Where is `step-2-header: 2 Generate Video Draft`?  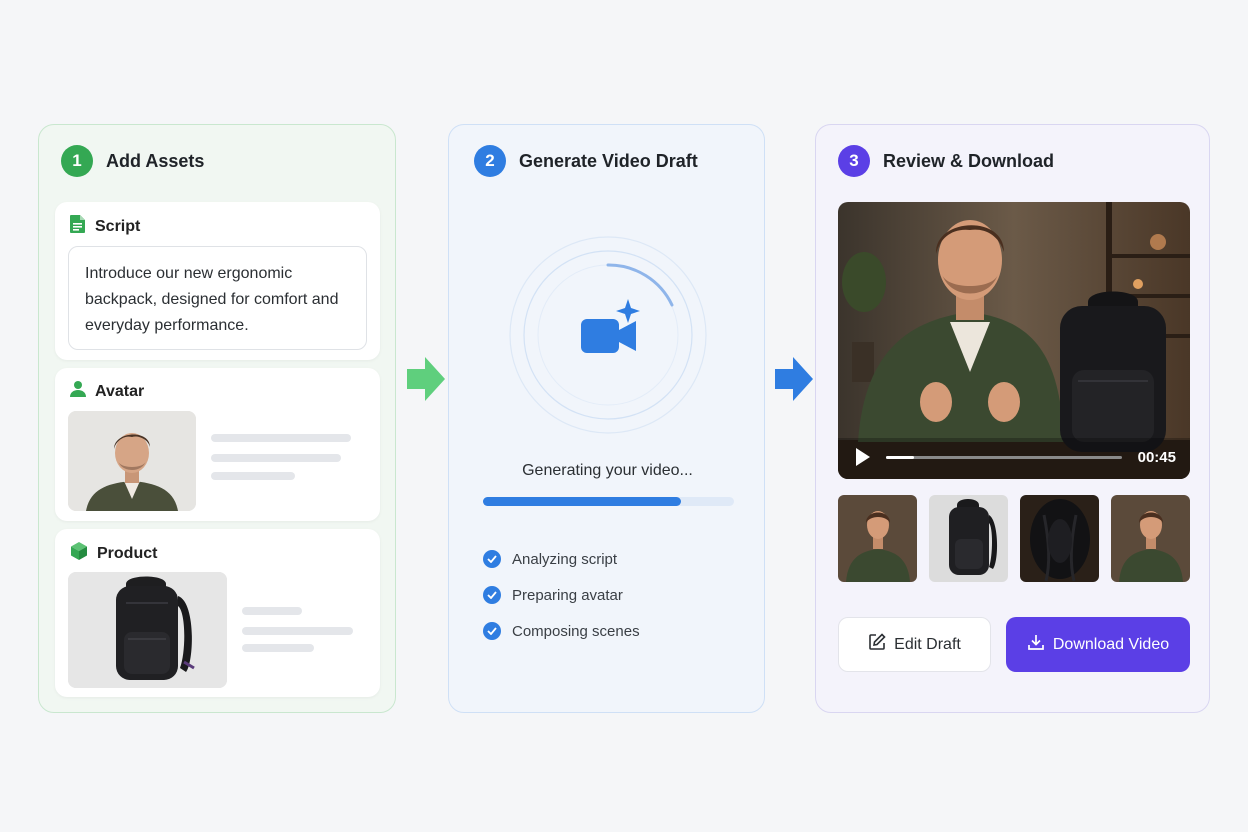 step-2-header: 2 Generate Video Draft is located at coordinates (586, 161).